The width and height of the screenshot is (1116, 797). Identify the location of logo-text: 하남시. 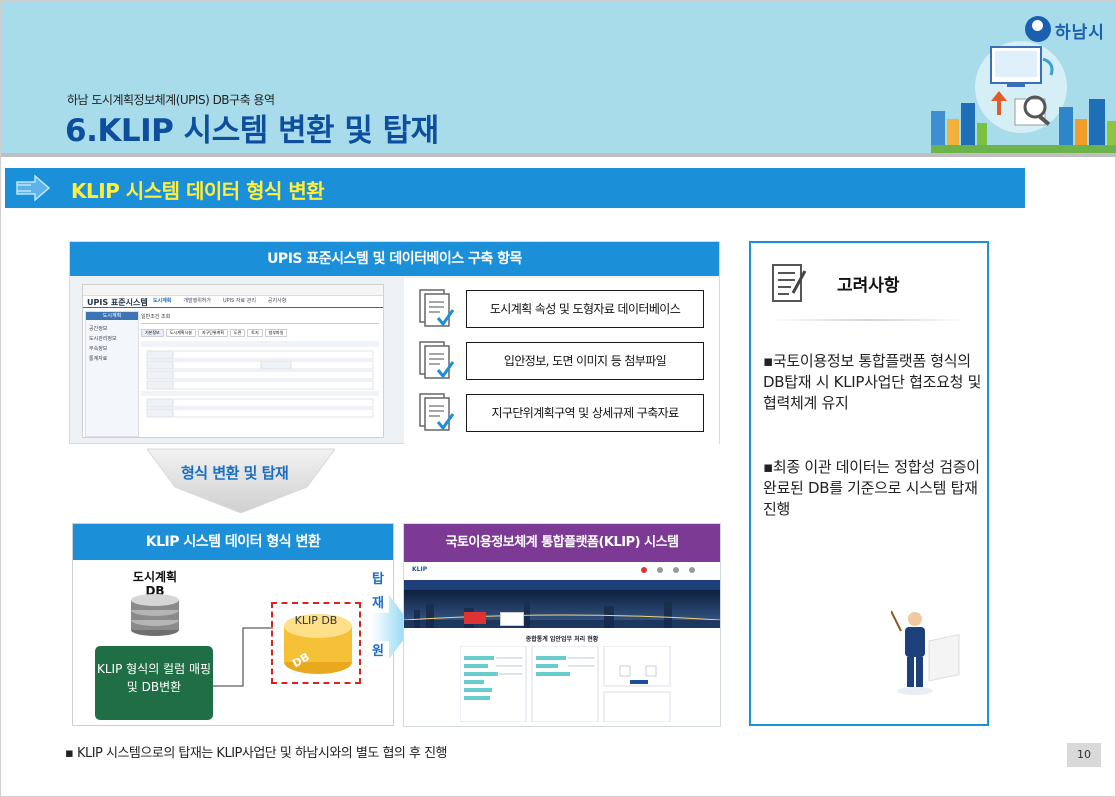
(1080, 33).